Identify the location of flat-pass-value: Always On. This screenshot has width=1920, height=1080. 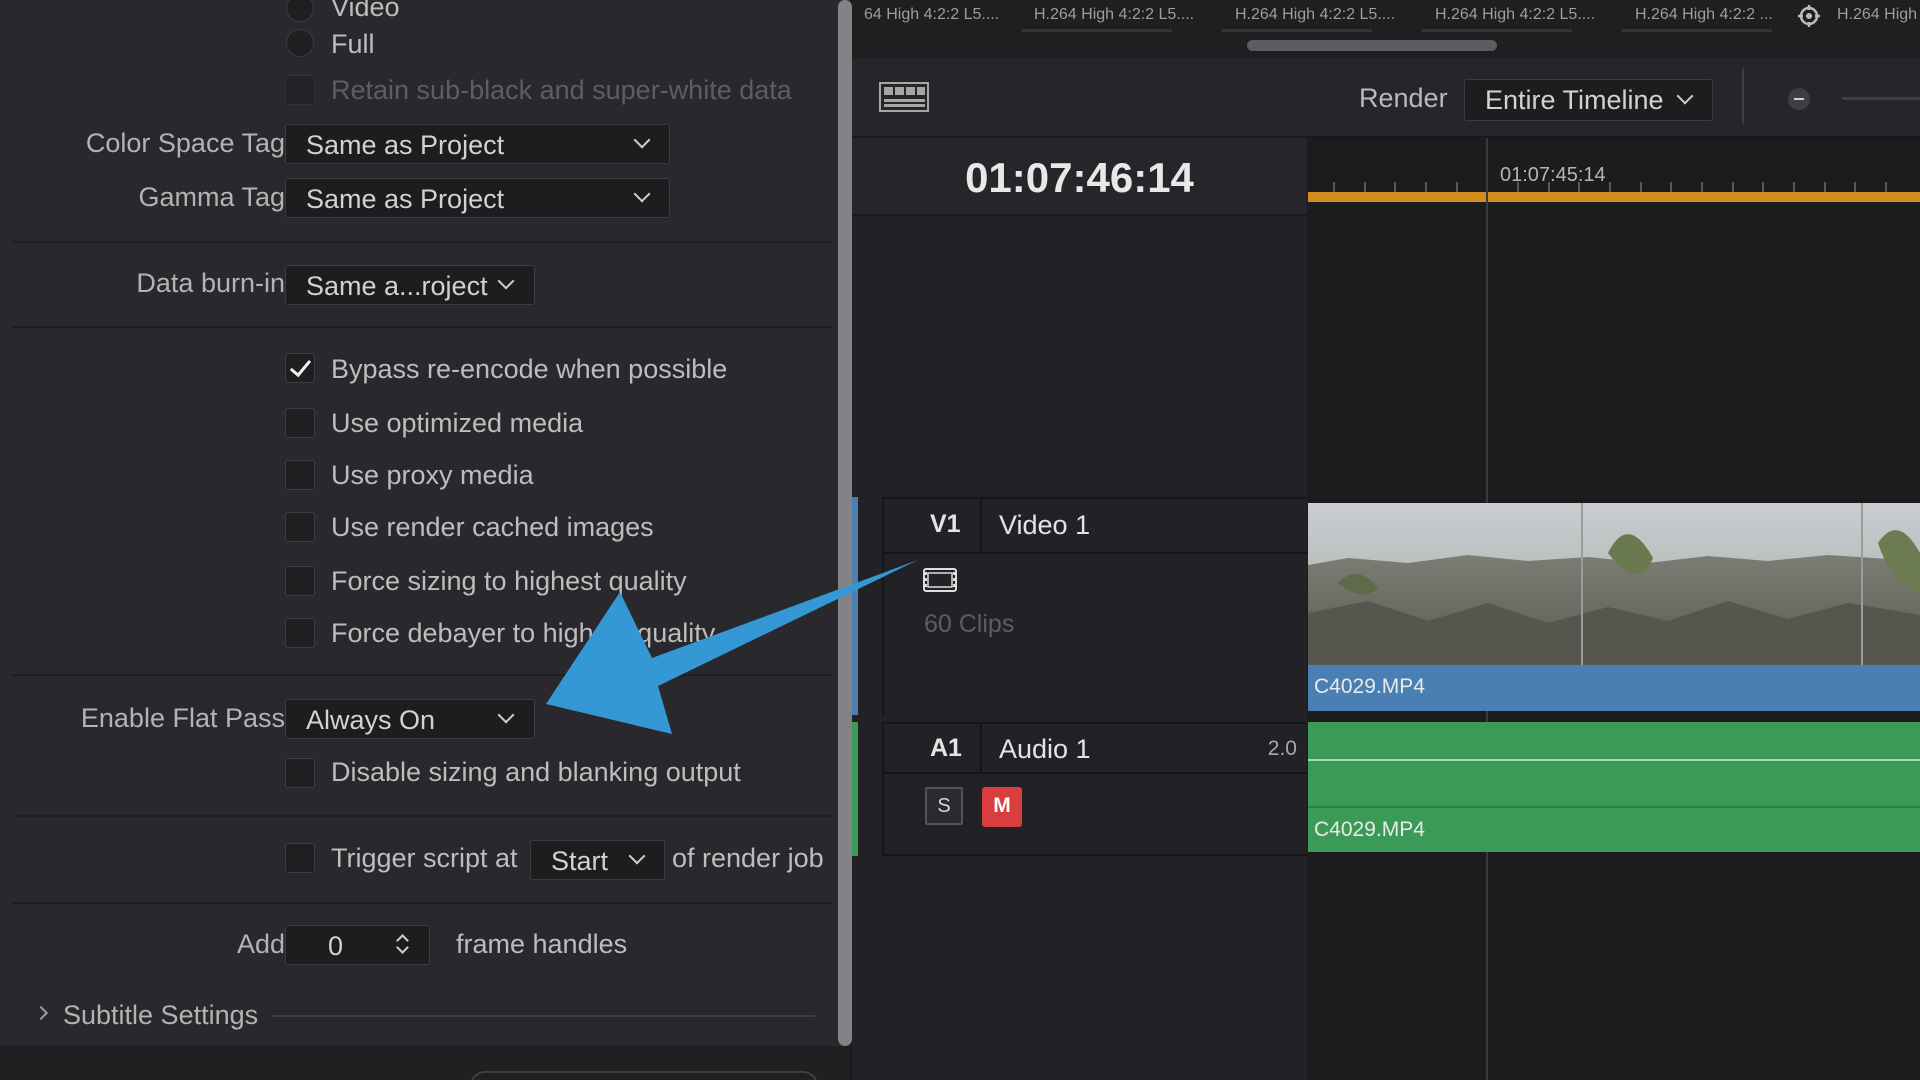
(371, 720).